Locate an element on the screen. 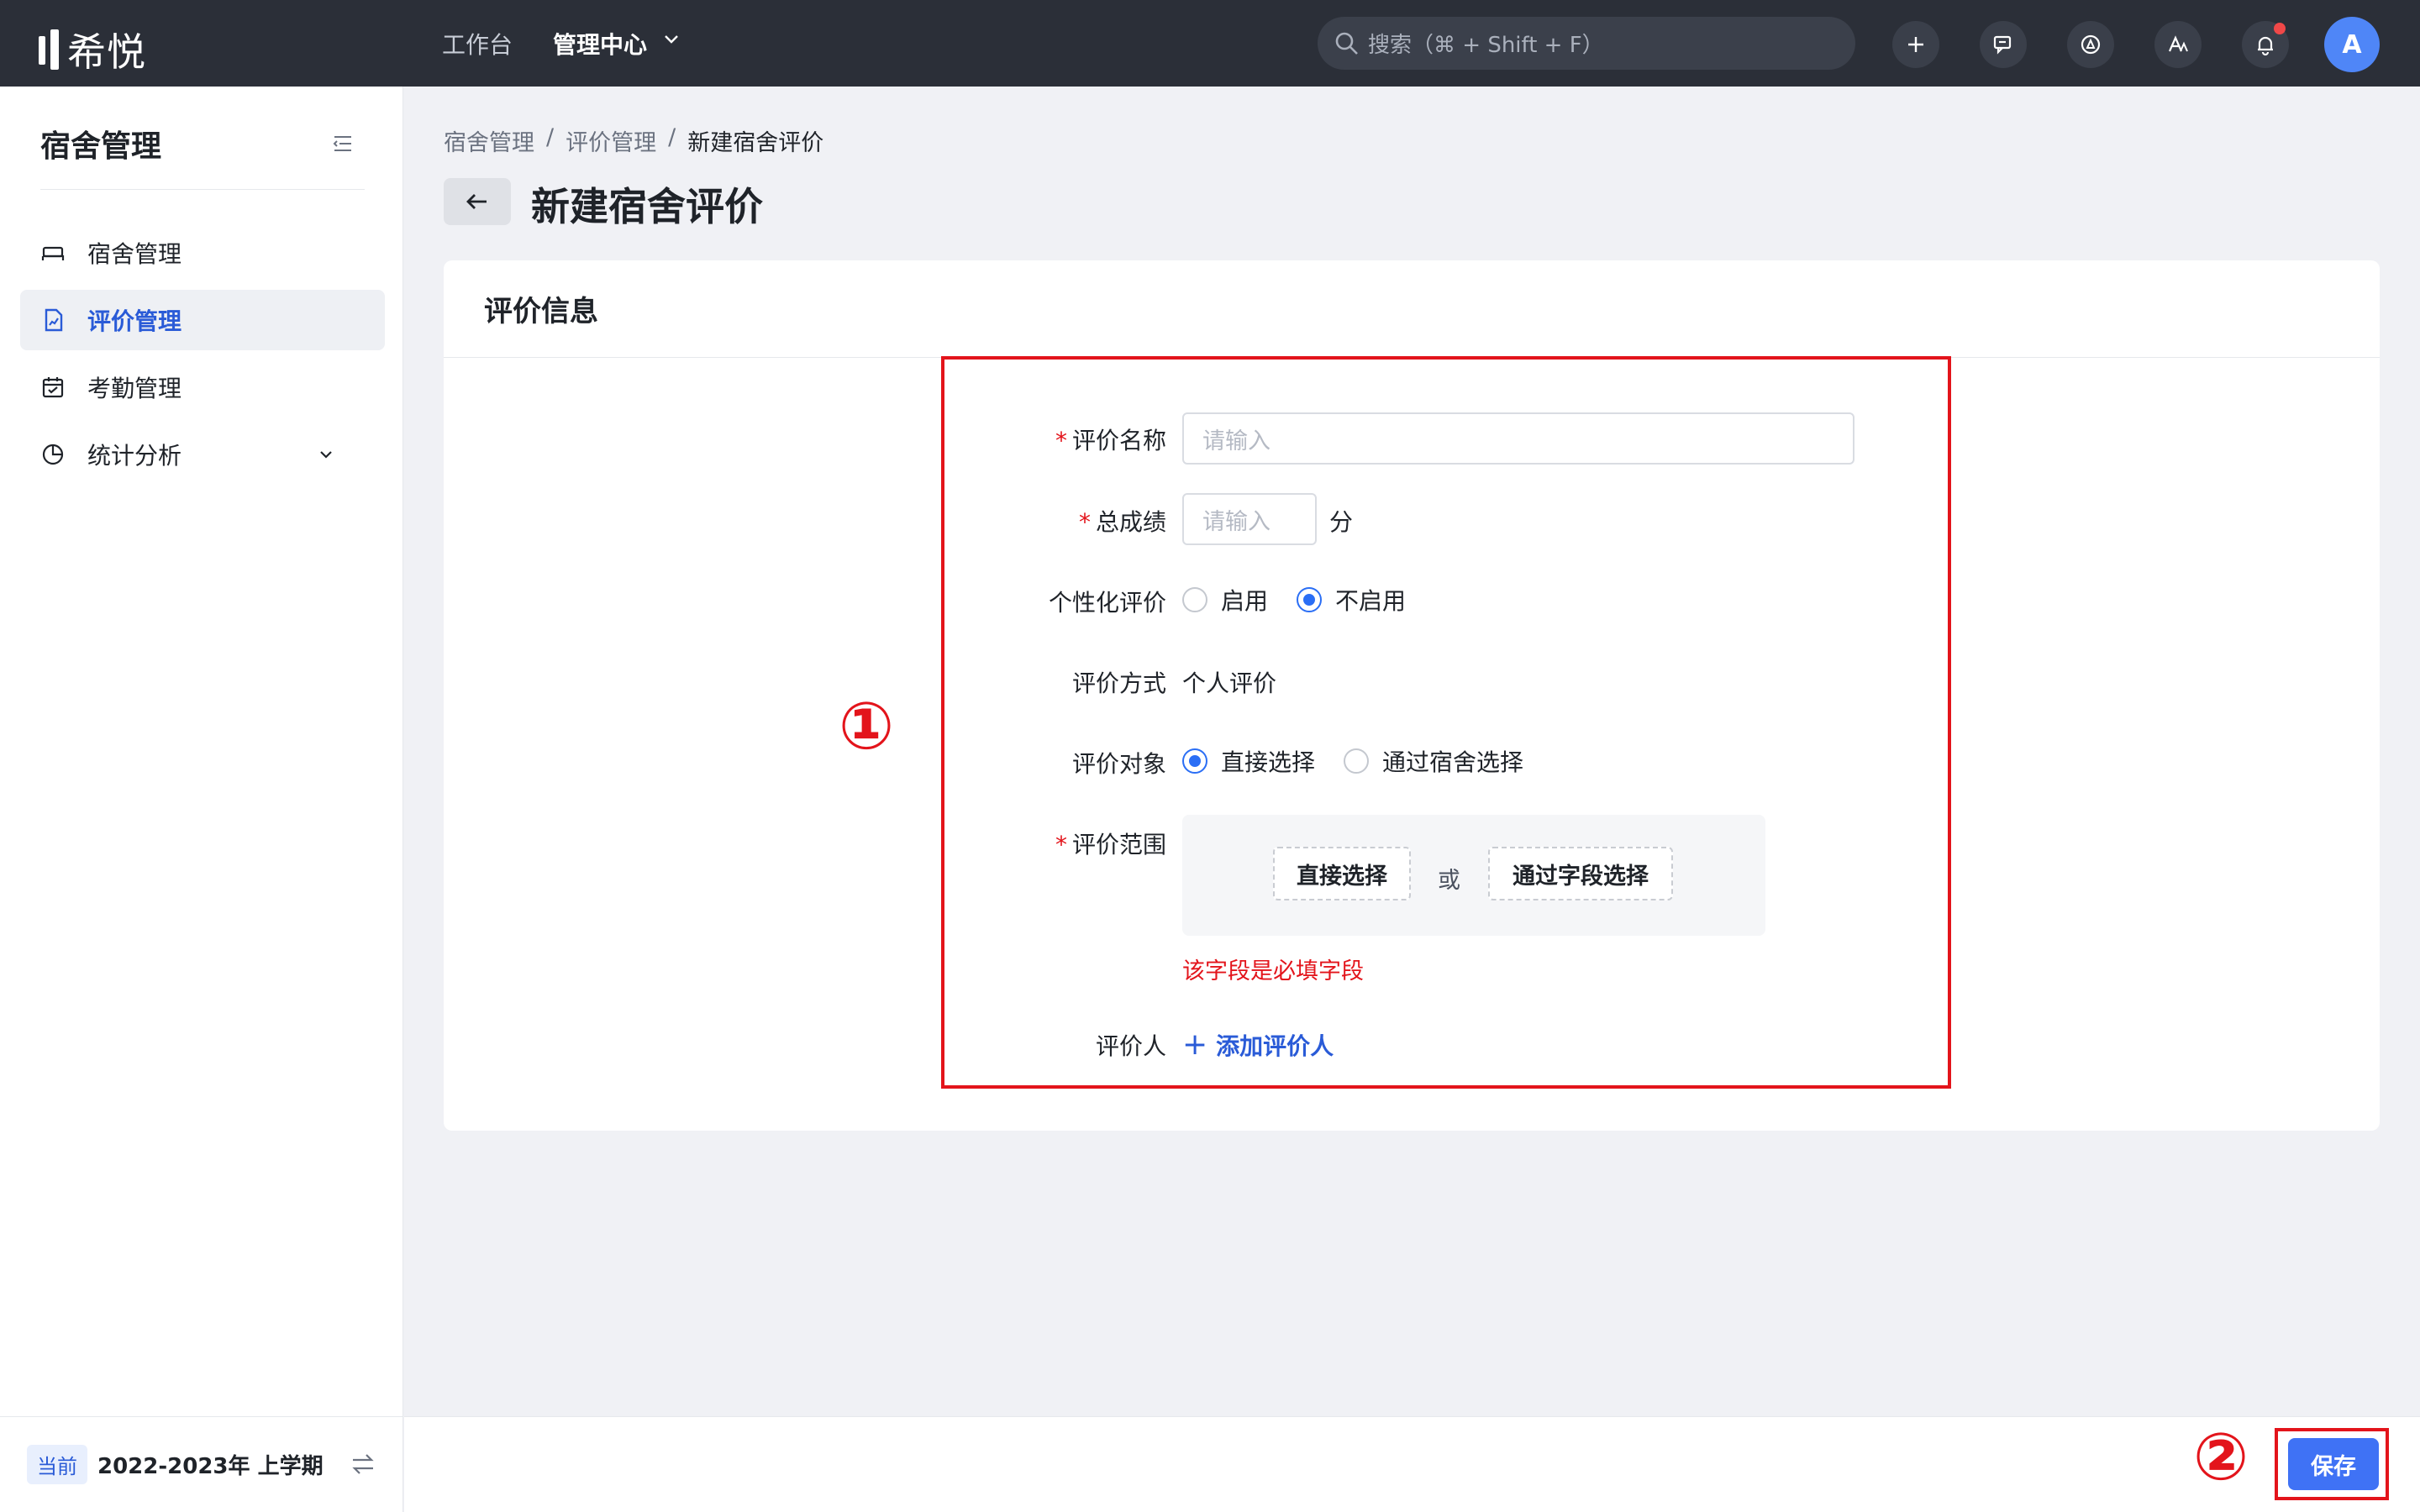 The height and width of the screenshot is (1512, 2420). arrow-left-icon is located at coordinates (477, 201).